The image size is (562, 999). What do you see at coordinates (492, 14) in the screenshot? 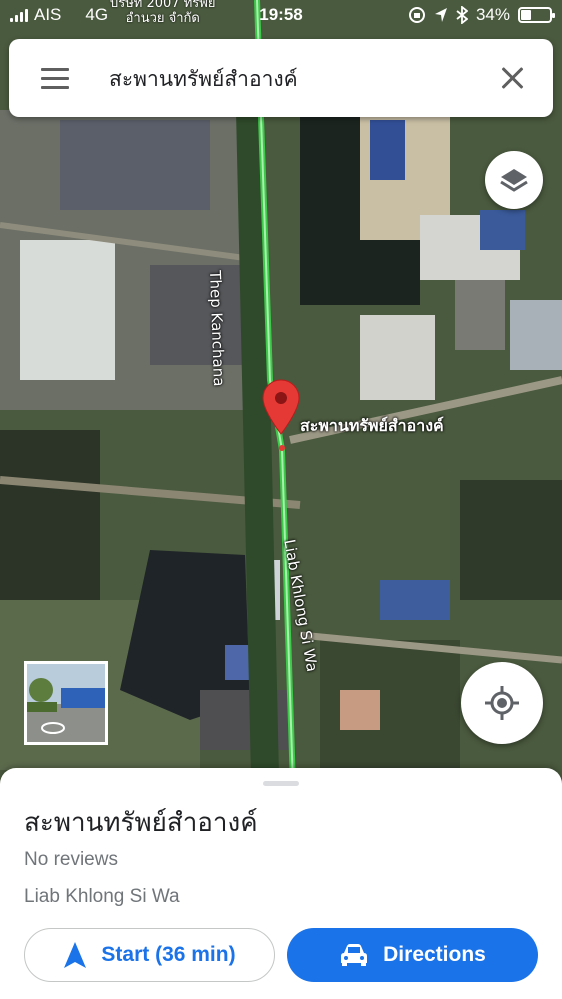
I see `battery-percent: 34%` at bounding box center [492, 14].